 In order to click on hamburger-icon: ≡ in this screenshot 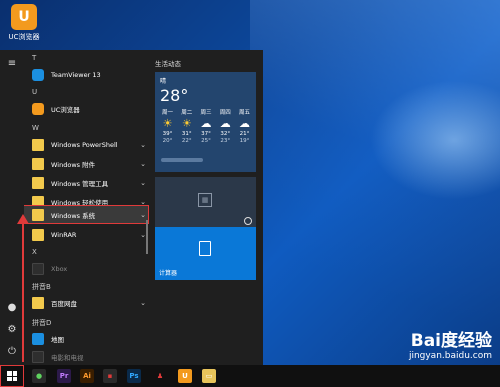, I will do `click(12, 64)`.